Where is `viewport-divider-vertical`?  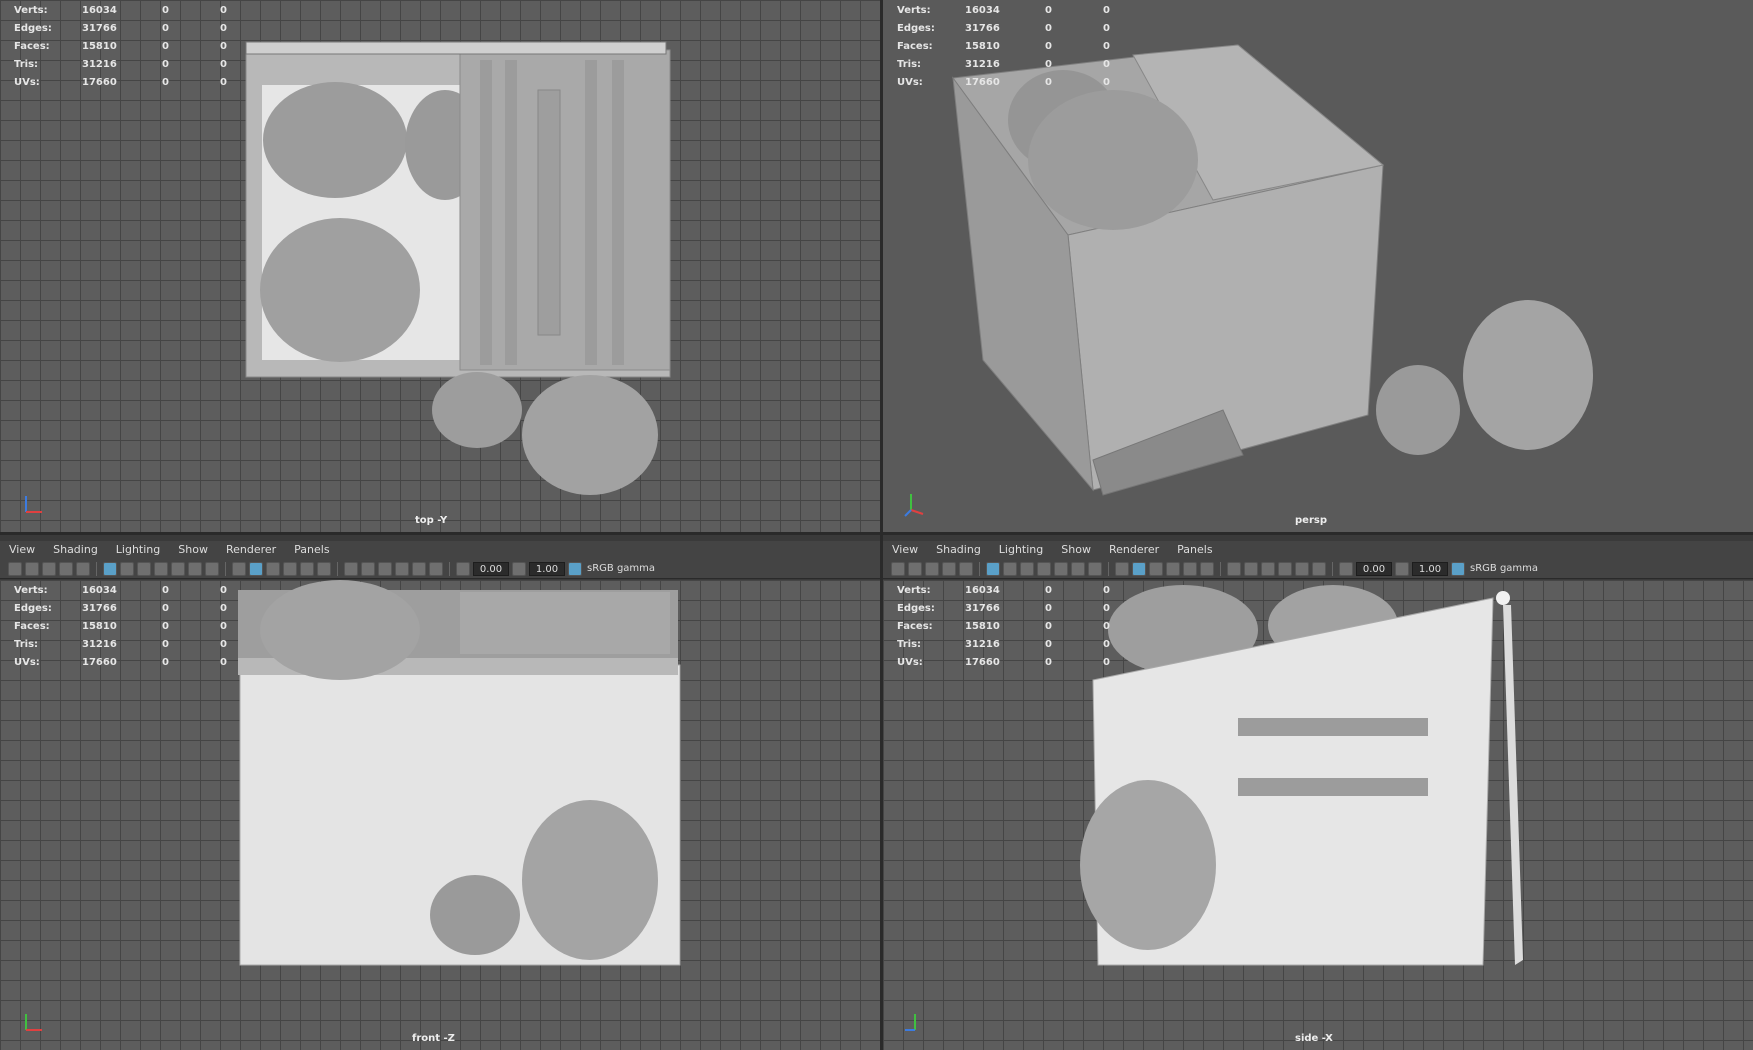 viewport-divider-vertical is located at coordinates (881, 525).